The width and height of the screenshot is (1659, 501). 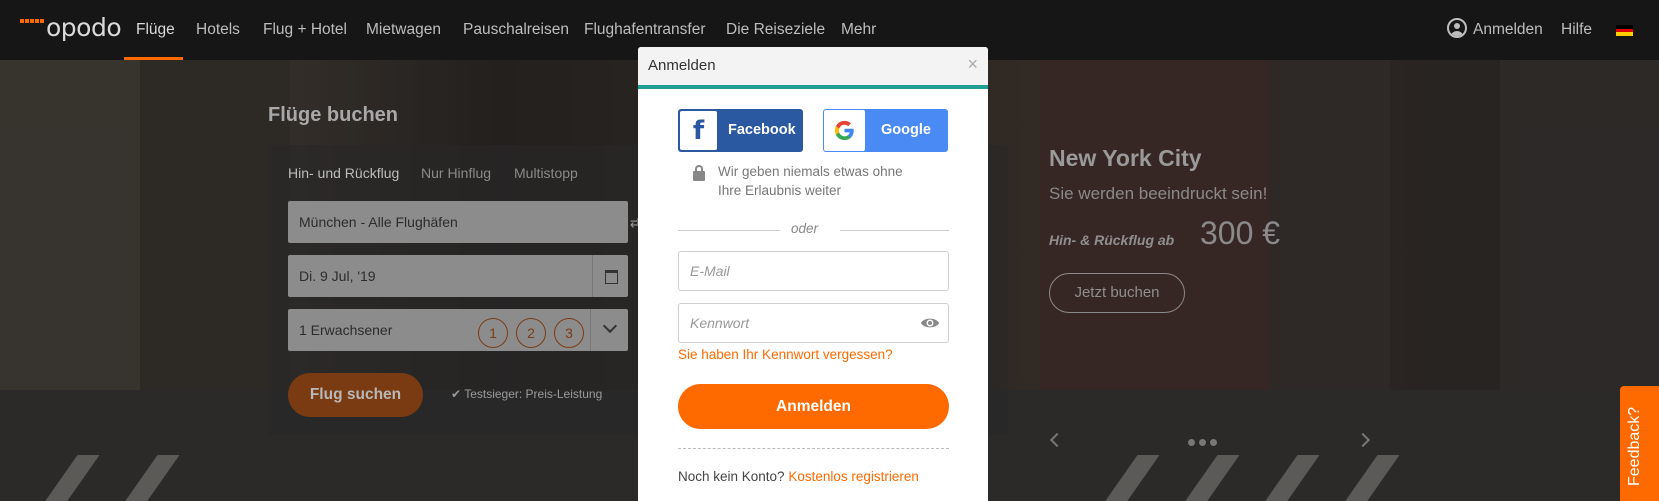 I want to click on check-icon: ✔, so click(x=456, y=394).